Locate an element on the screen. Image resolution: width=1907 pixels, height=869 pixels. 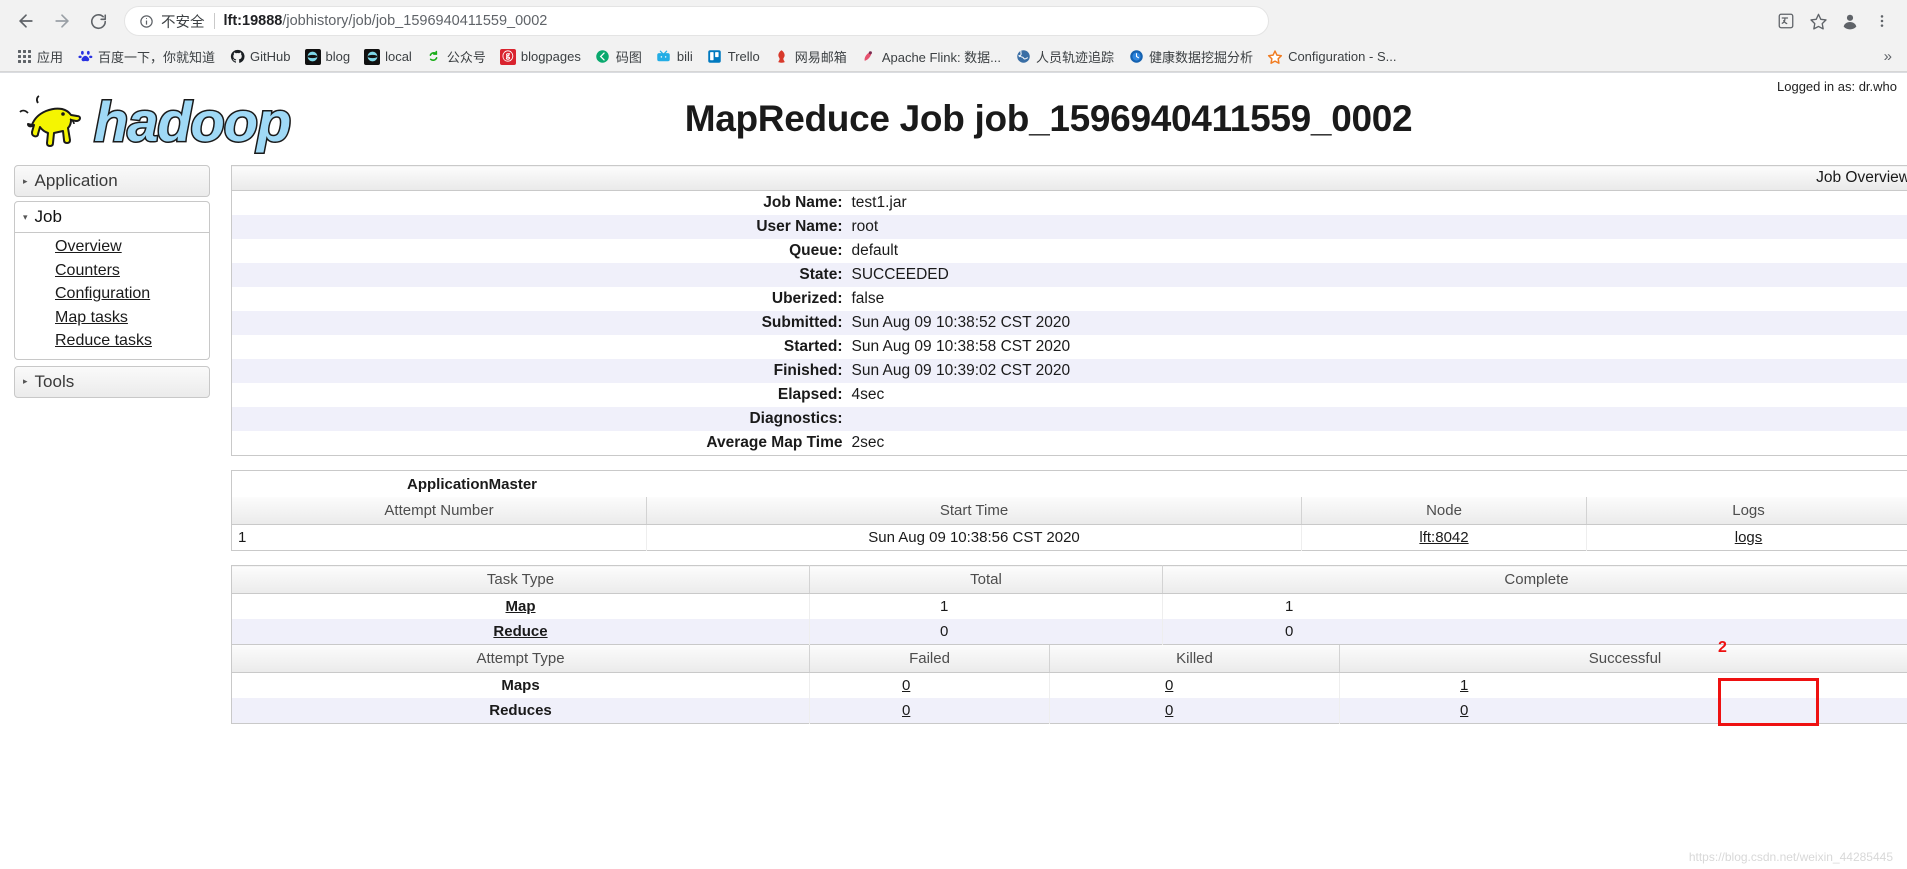
task-header-row: Task Type Total Complete is located at coordinates (1069, 579).